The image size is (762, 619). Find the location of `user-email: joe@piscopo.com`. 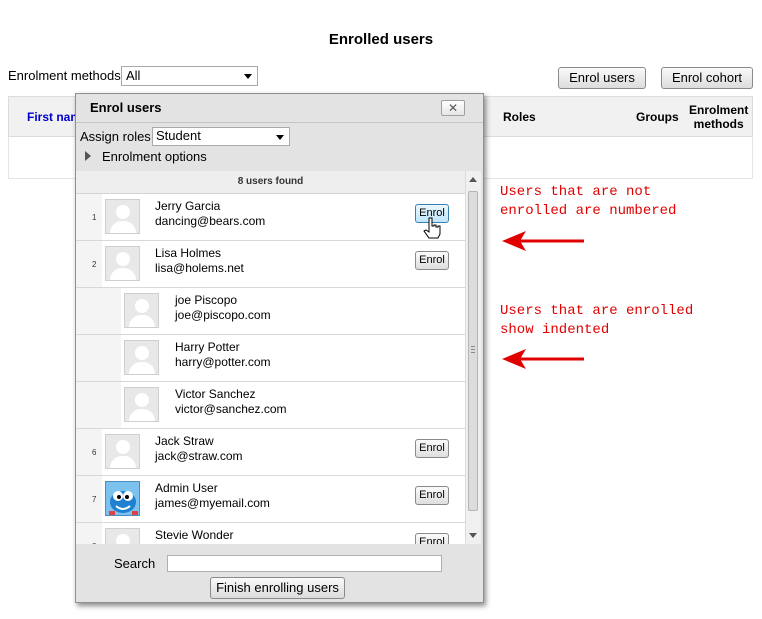

user-email: joe@piscopo.com is located at coordinates (223, 315).